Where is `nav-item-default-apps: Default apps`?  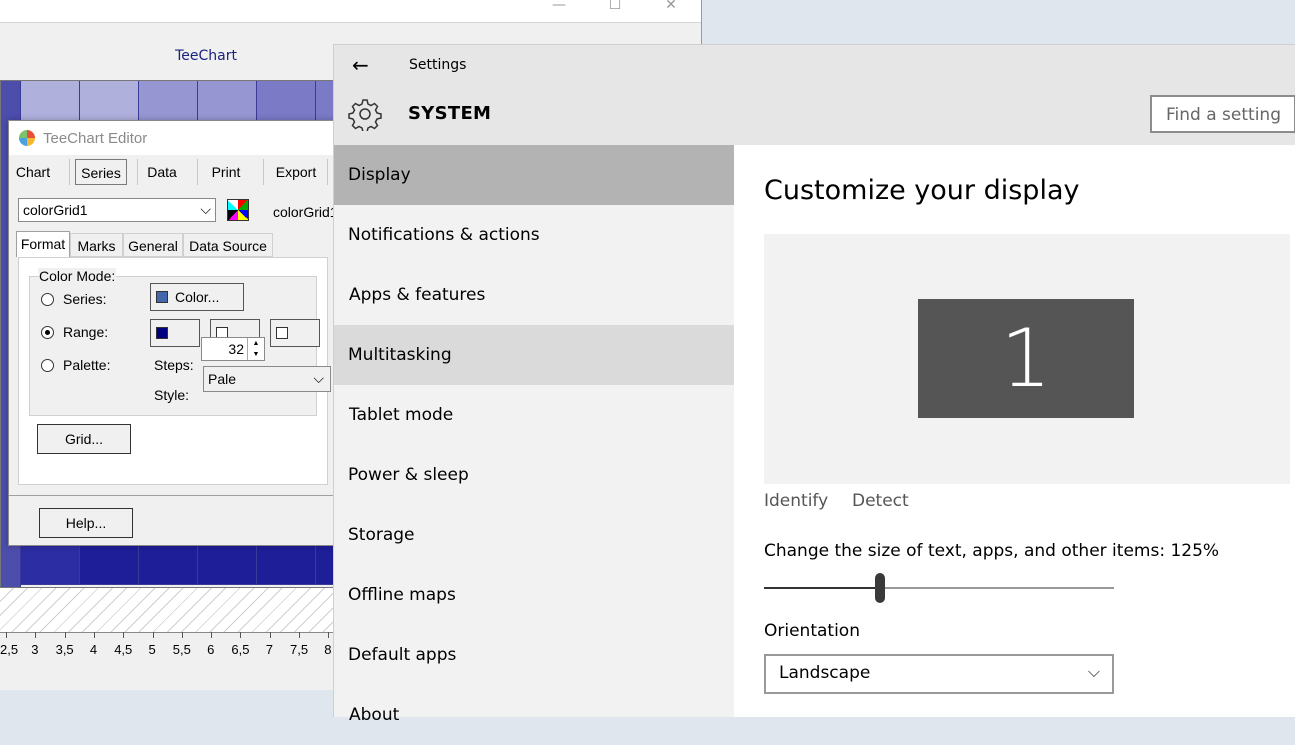 nav-item-default-apps: Default apps is located at coordinates (534, 655).